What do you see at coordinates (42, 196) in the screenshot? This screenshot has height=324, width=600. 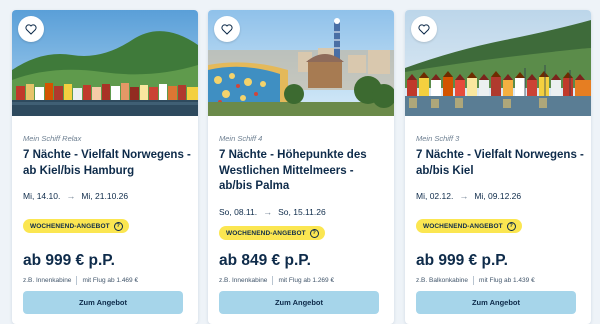 I see `date-from: Mi, 14.10.` at bounding box center [42, 196].